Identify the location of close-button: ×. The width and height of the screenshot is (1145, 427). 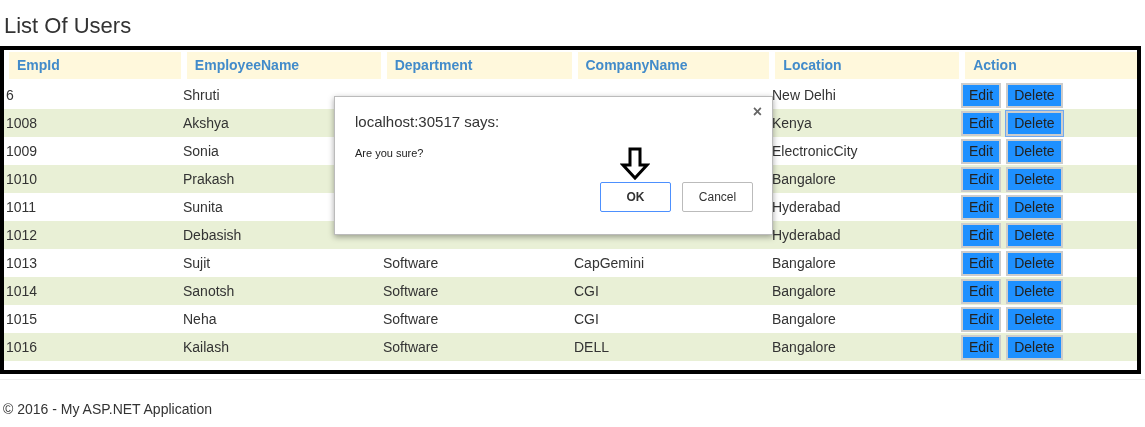
(757, 112).